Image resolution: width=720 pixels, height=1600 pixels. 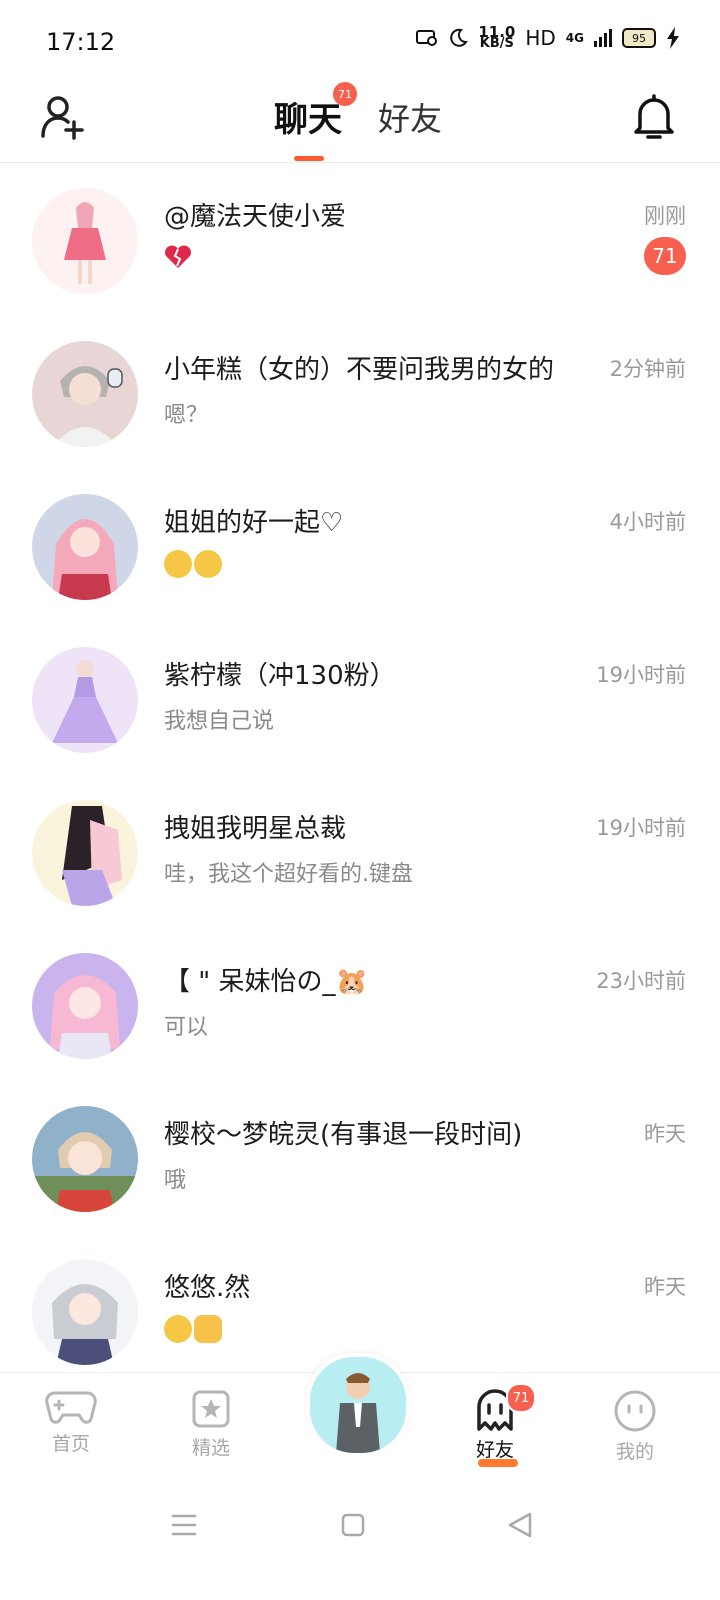 I want to click on network-speed: 11.0 KB/S, so click(x=497, y=37).